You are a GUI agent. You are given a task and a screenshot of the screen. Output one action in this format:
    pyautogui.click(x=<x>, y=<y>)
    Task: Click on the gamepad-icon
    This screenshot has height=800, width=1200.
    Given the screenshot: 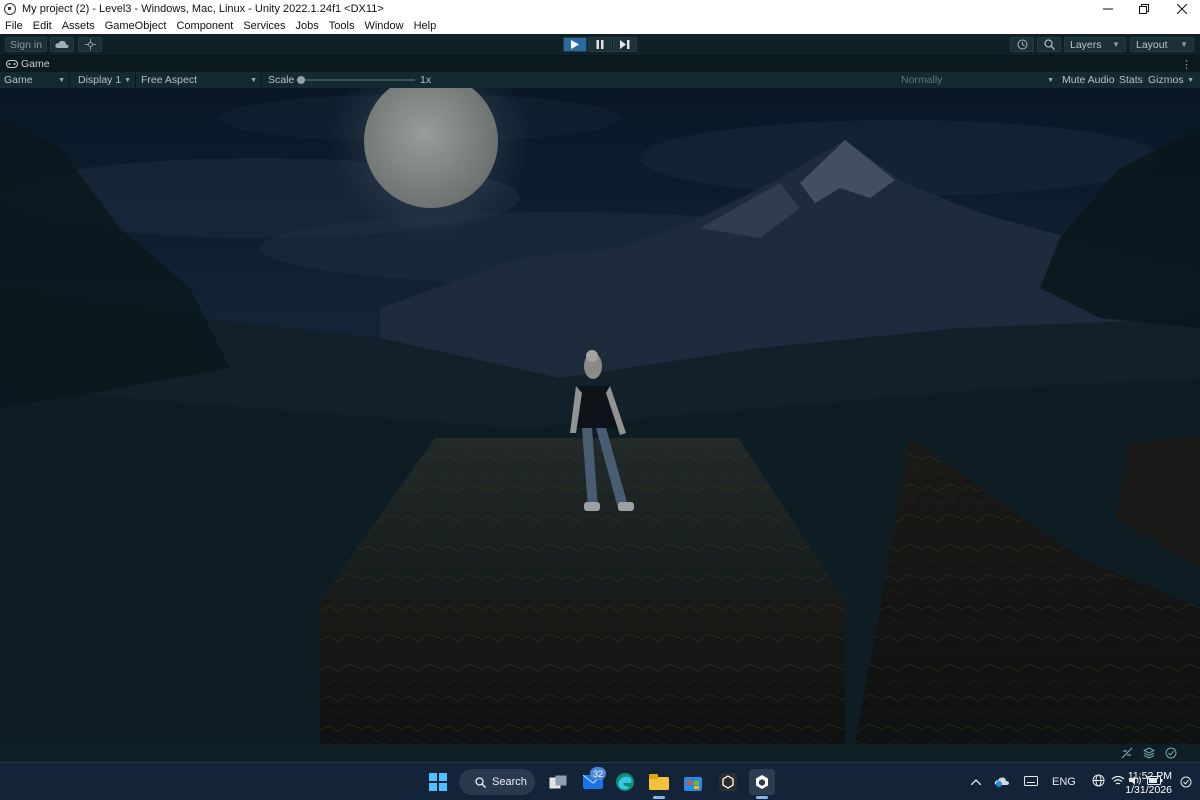 What is the action you would take?
    pyautogui.click(x=12, y=64)
    